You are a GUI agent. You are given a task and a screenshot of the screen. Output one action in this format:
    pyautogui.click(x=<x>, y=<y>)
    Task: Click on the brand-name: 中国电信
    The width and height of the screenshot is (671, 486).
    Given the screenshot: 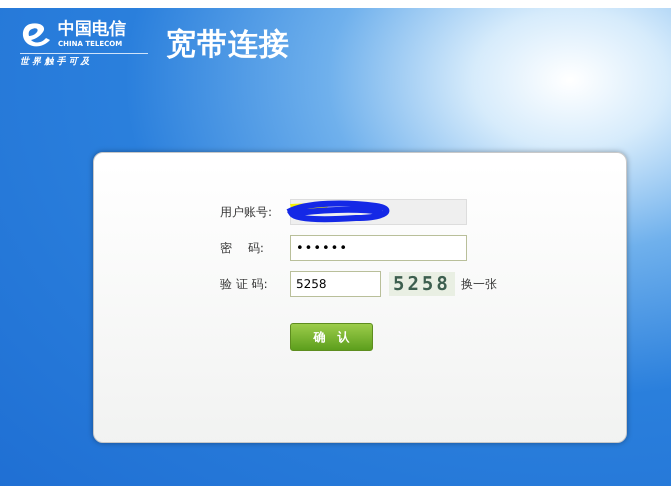 What is the action you would take?
    pyautogui.click(x=92, y=30)
    